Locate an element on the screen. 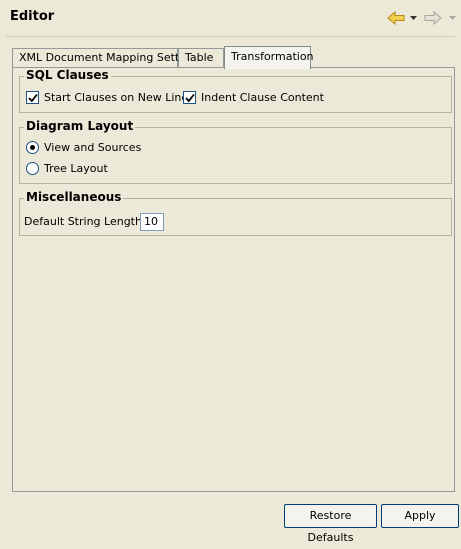  indent-clause-checkbox: Indent Clause Content is located at coordinates (253, 97).